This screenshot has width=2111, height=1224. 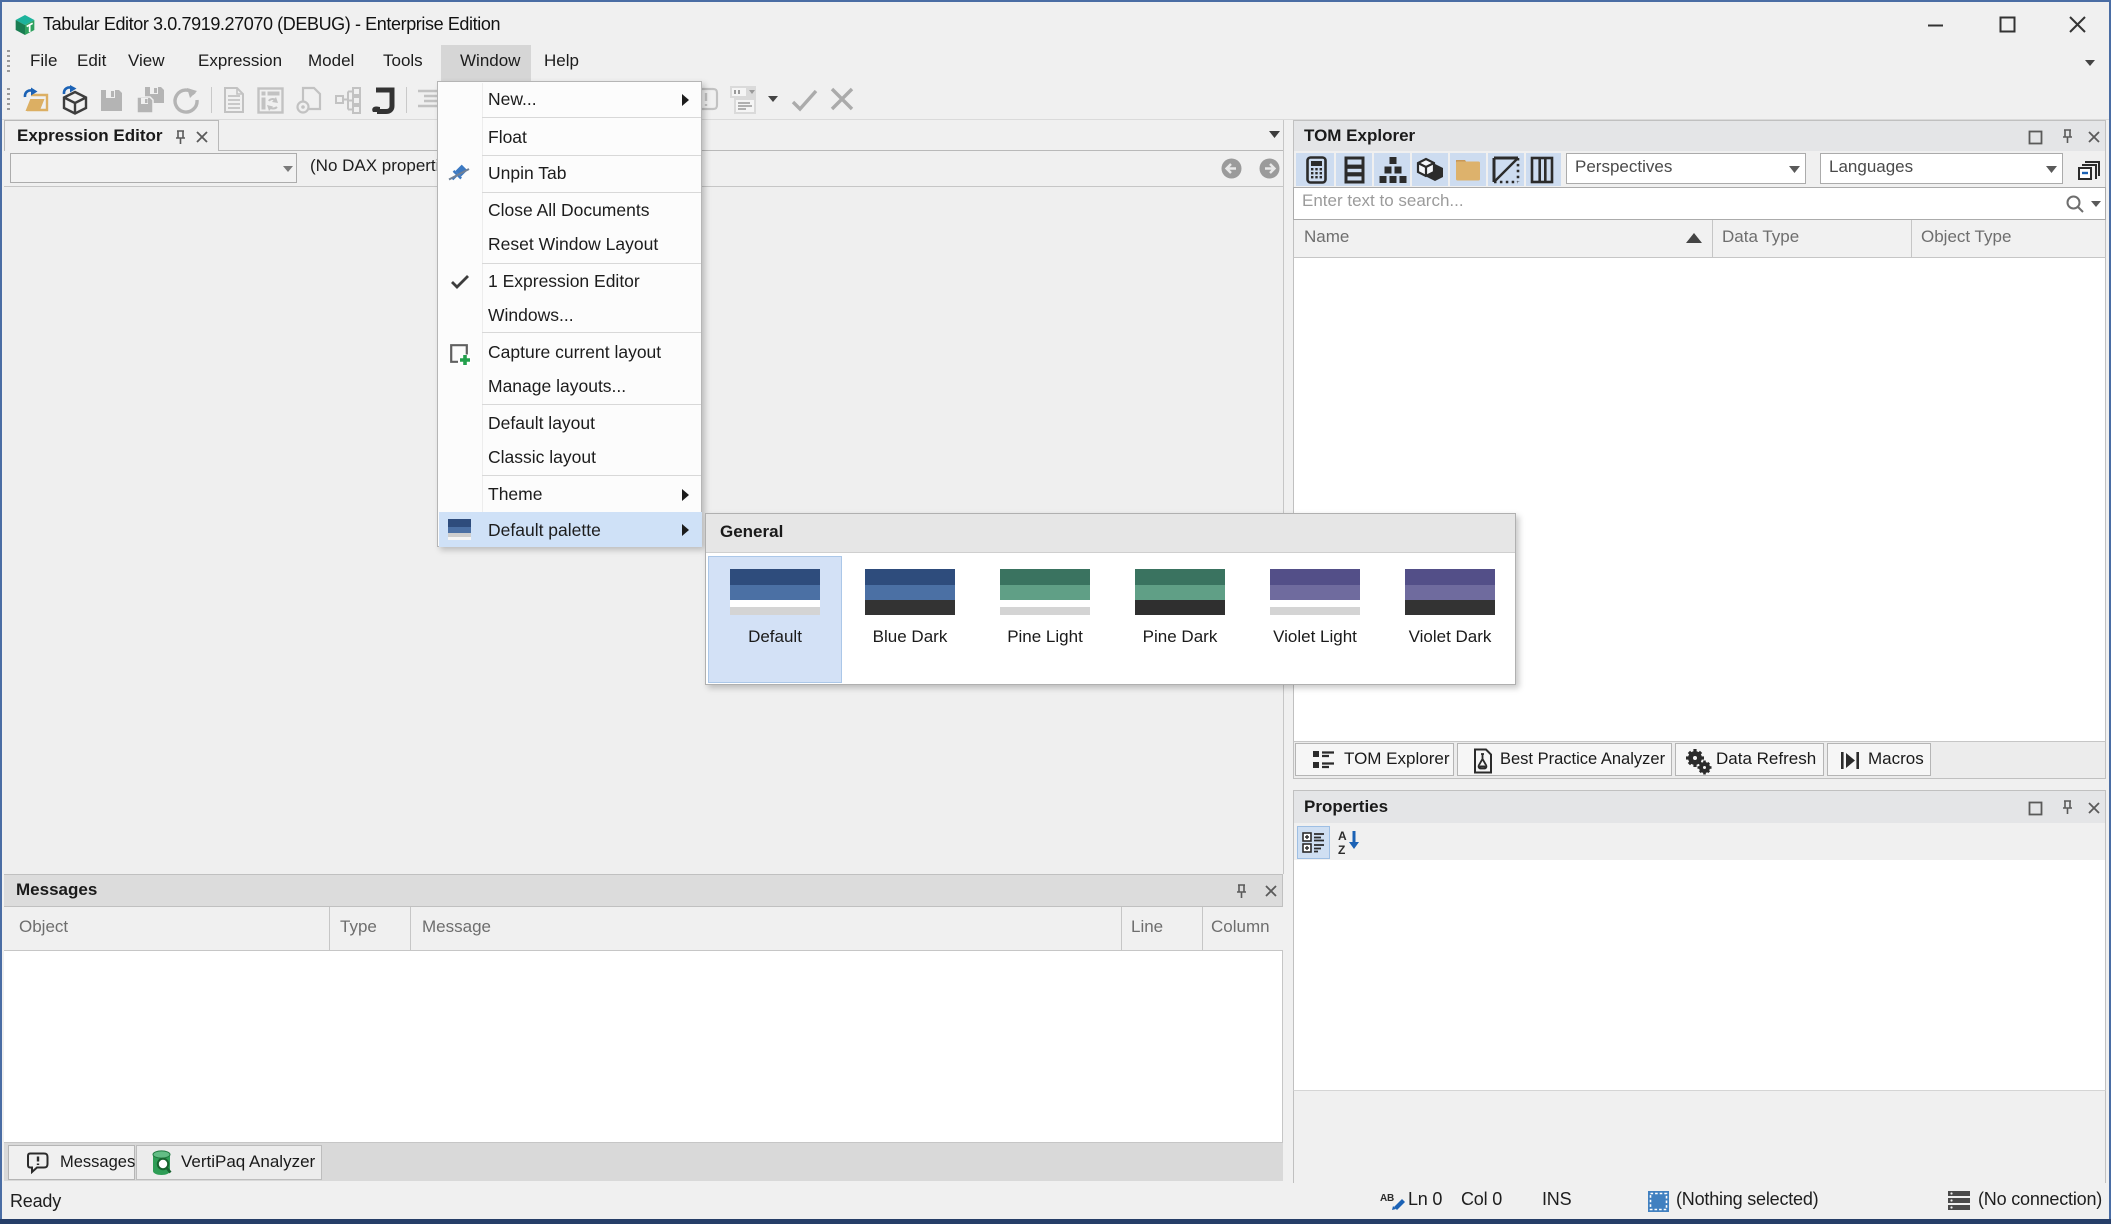 I want to click on svg-text: Z, so click(x=1341, y=850).